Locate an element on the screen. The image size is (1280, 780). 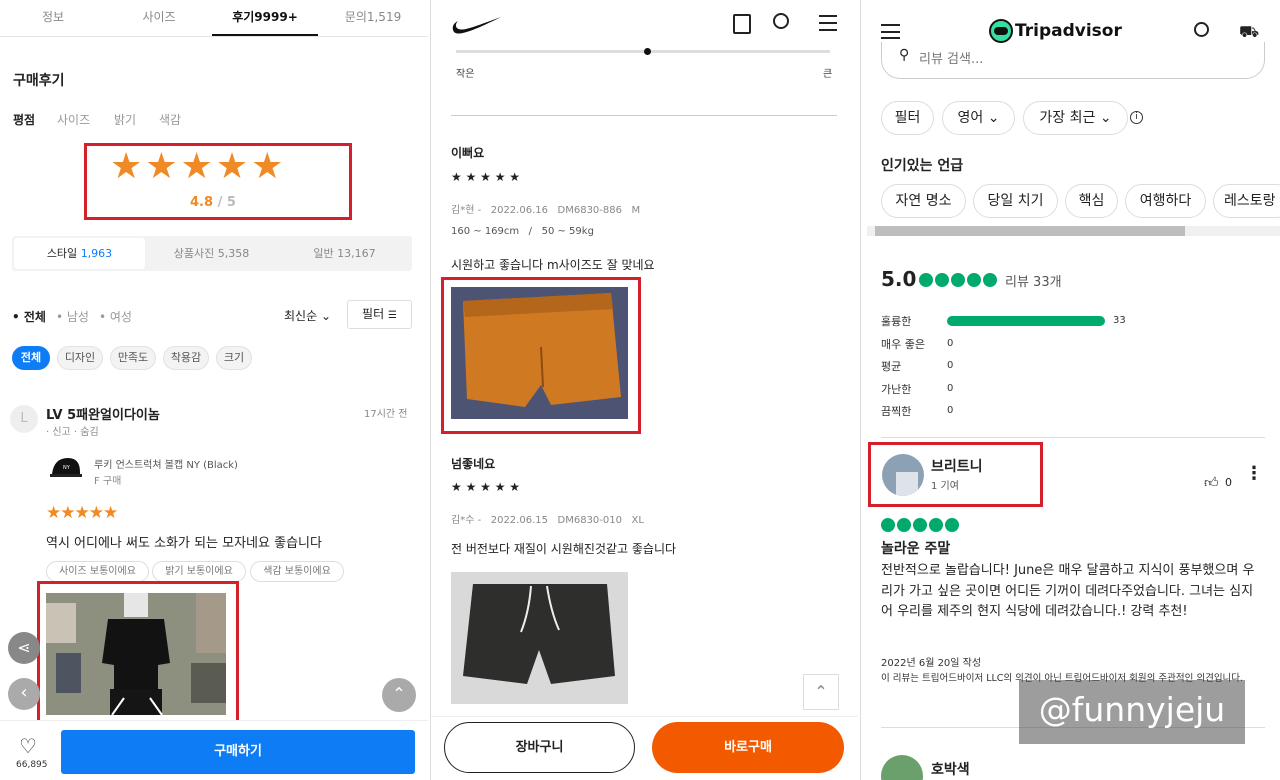
cart-icon: ⛟ is located at coordinates (1249, 32).